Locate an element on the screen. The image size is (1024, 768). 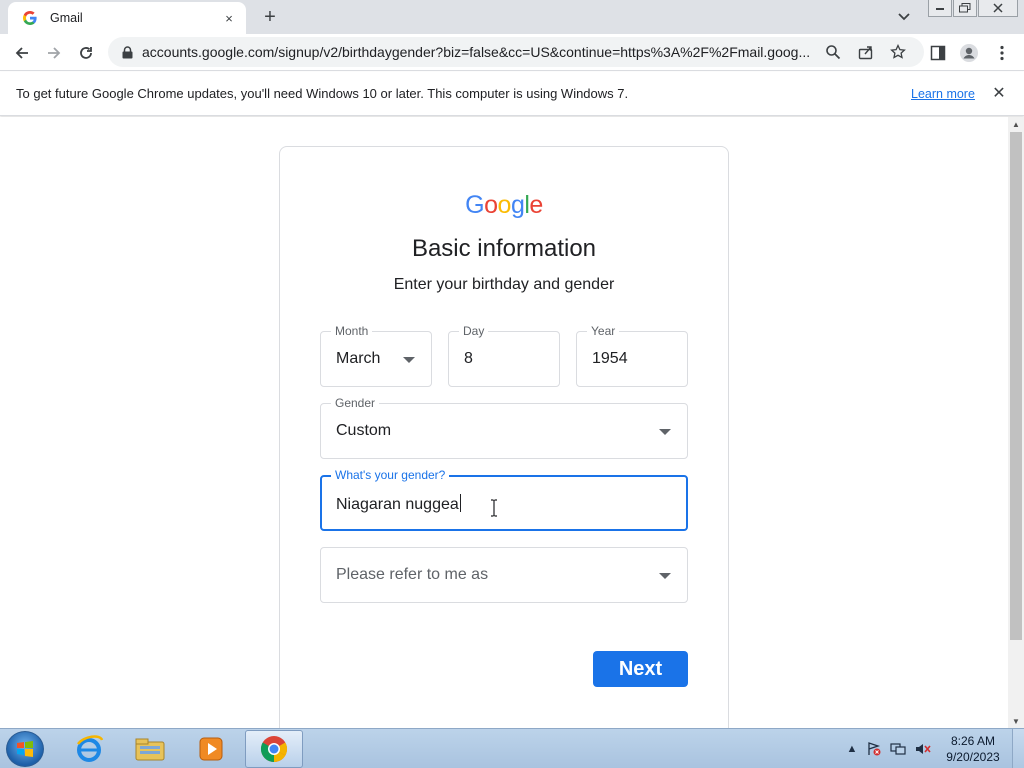
tab-title: Gmail is located at coordinates (66, 18).